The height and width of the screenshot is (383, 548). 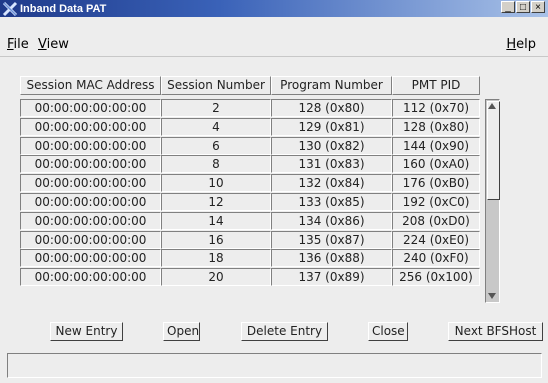 I want to click on minimize-button: _, so click(x=508, y=7).